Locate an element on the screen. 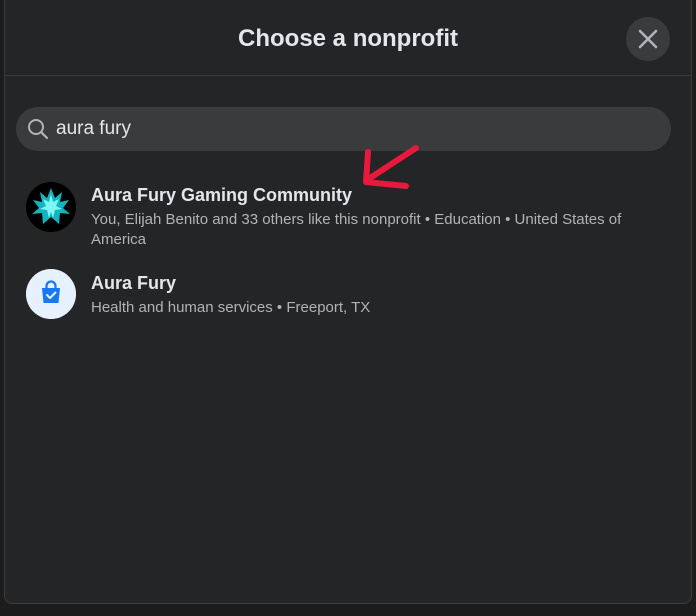 The image size is (696, 616). aura-fury-logo is located at coordinates (51, 207).